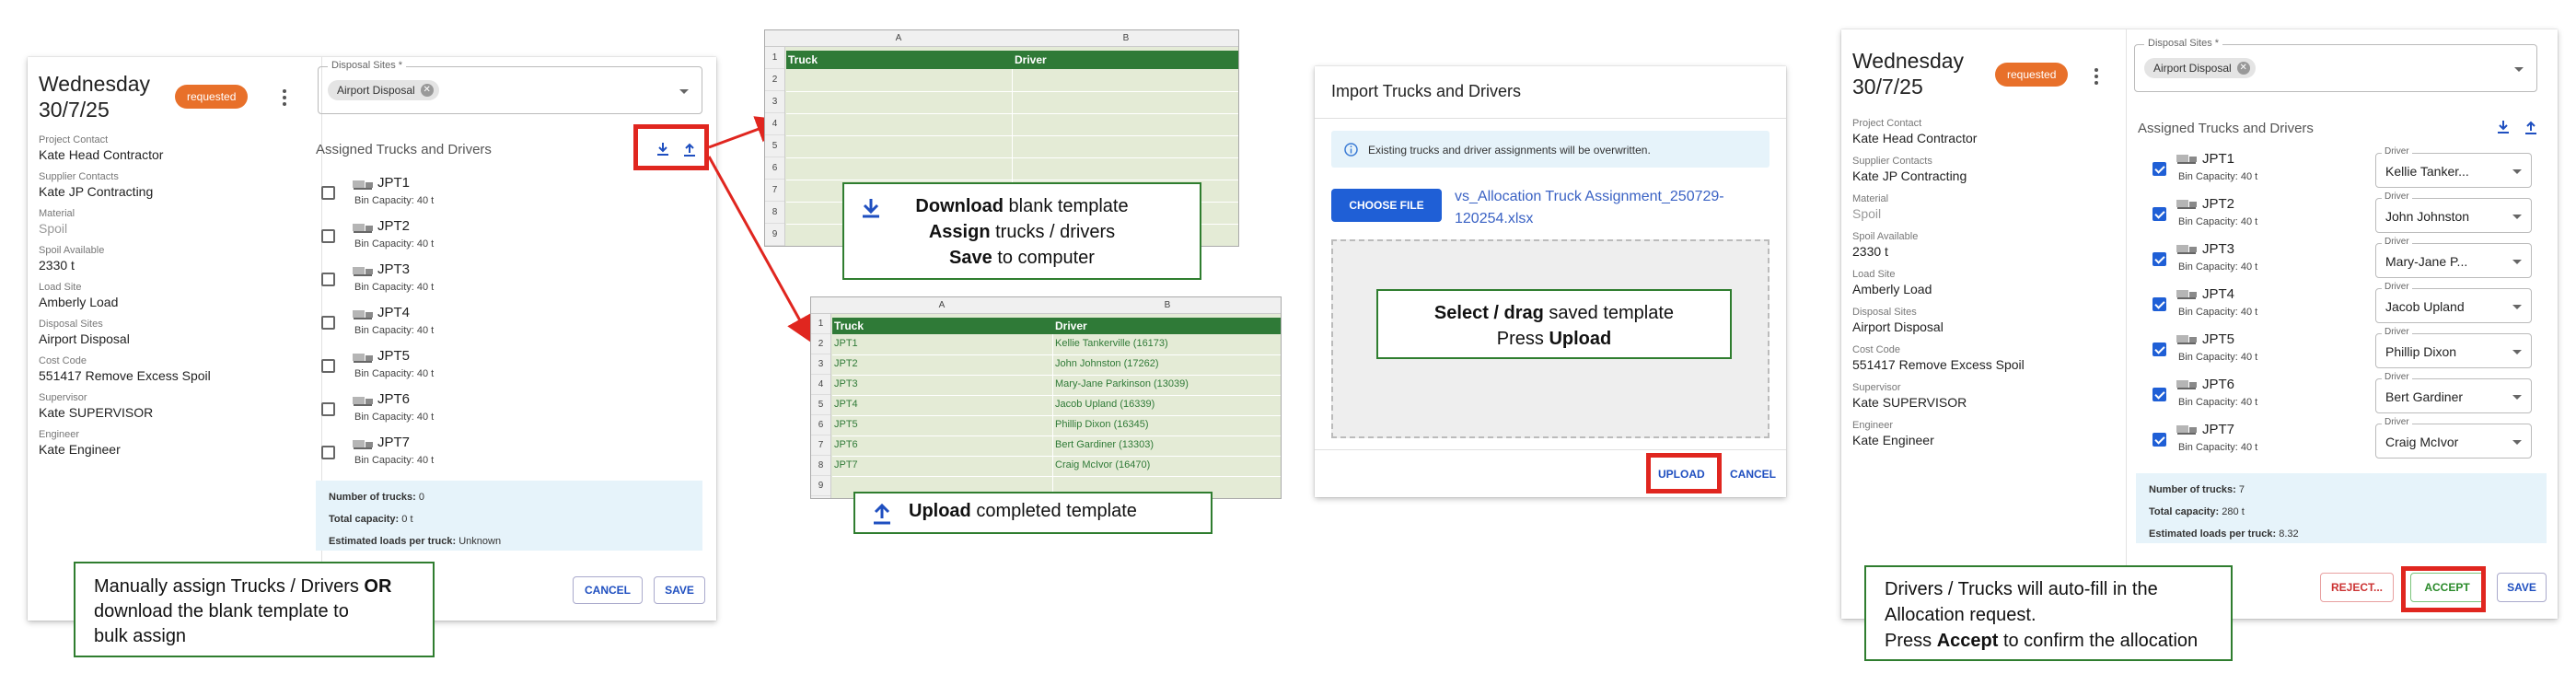 This screenshot has width=2576, height=685. Describe the element at coordinates (1071, 325) in the screenshot. I see `driver-column-header: Driver` at that location.